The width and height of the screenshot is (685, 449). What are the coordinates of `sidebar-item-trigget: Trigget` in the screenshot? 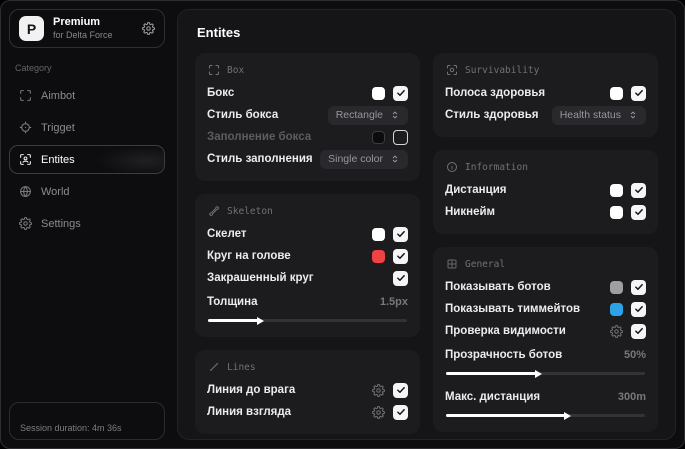 It's located at (87, 127).